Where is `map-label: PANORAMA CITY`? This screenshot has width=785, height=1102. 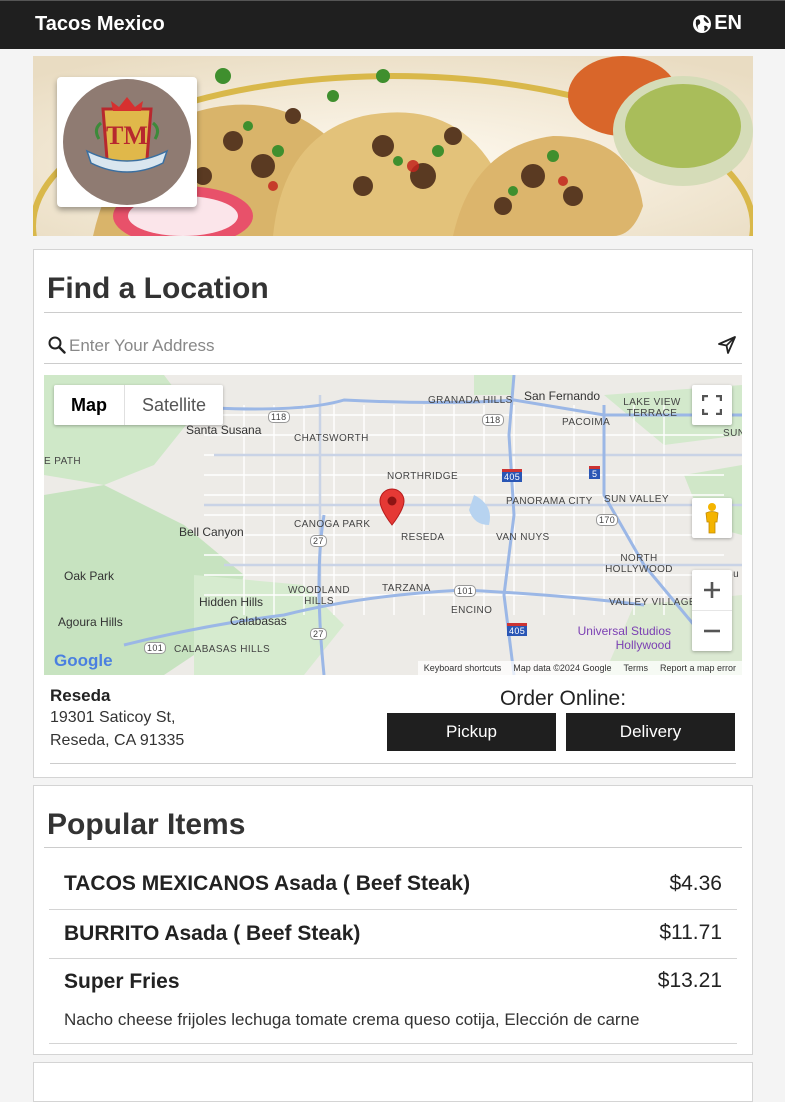 map-label: PANORAMA CITY is located at coordinates (549, 501).